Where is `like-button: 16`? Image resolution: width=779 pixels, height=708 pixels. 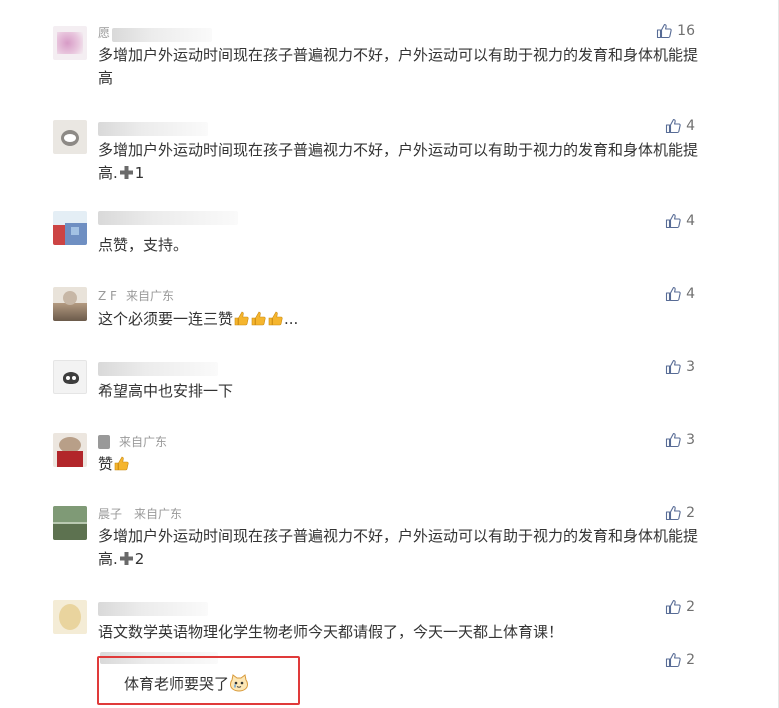
like-button: 16 is located at coordinates (675, 31).